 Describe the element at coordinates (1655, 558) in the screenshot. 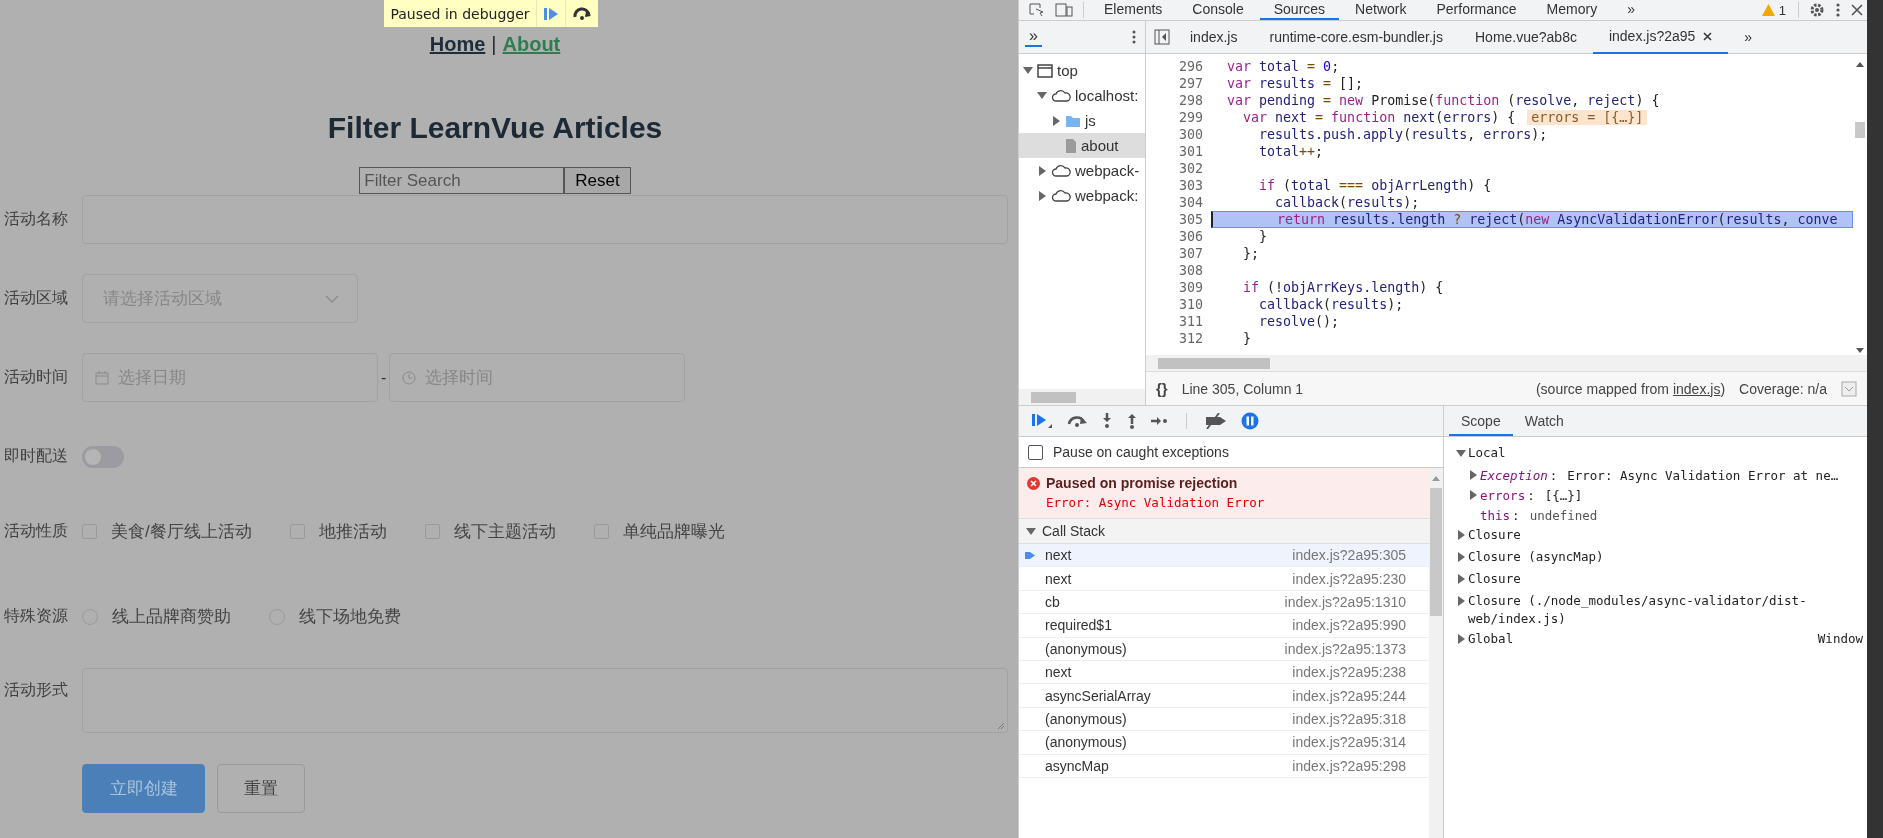

I see `scope-section: Closure (asyncMap)` at that location.